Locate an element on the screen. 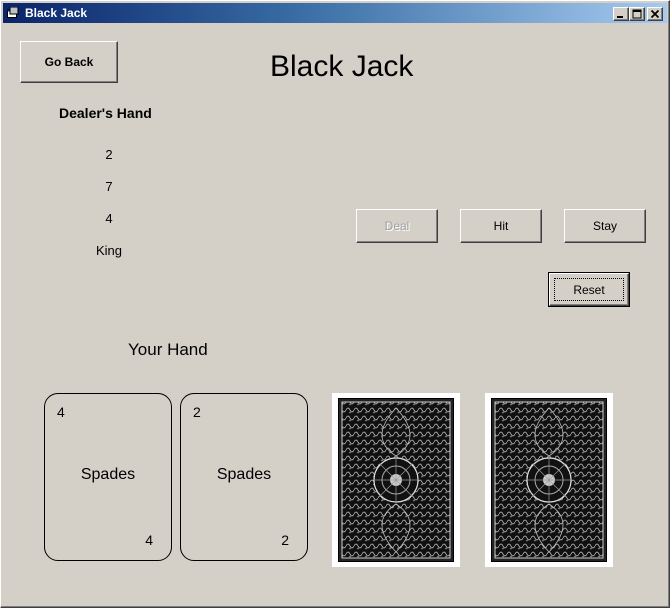  dealer-card-4: King is located at coordinates (109, 250).